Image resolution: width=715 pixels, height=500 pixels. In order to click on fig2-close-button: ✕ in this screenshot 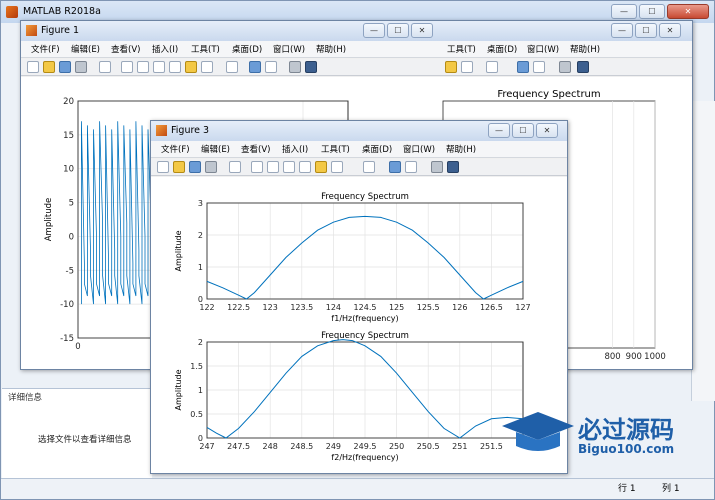, I will do `click(670, 30)`.